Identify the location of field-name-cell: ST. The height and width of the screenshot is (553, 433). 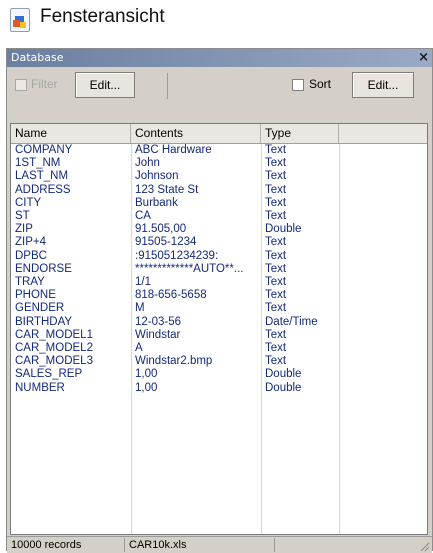
(22, 216).